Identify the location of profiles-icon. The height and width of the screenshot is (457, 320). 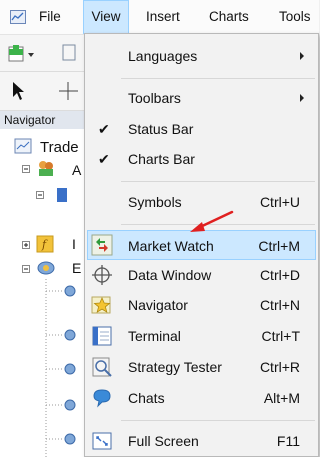
(70, 53).